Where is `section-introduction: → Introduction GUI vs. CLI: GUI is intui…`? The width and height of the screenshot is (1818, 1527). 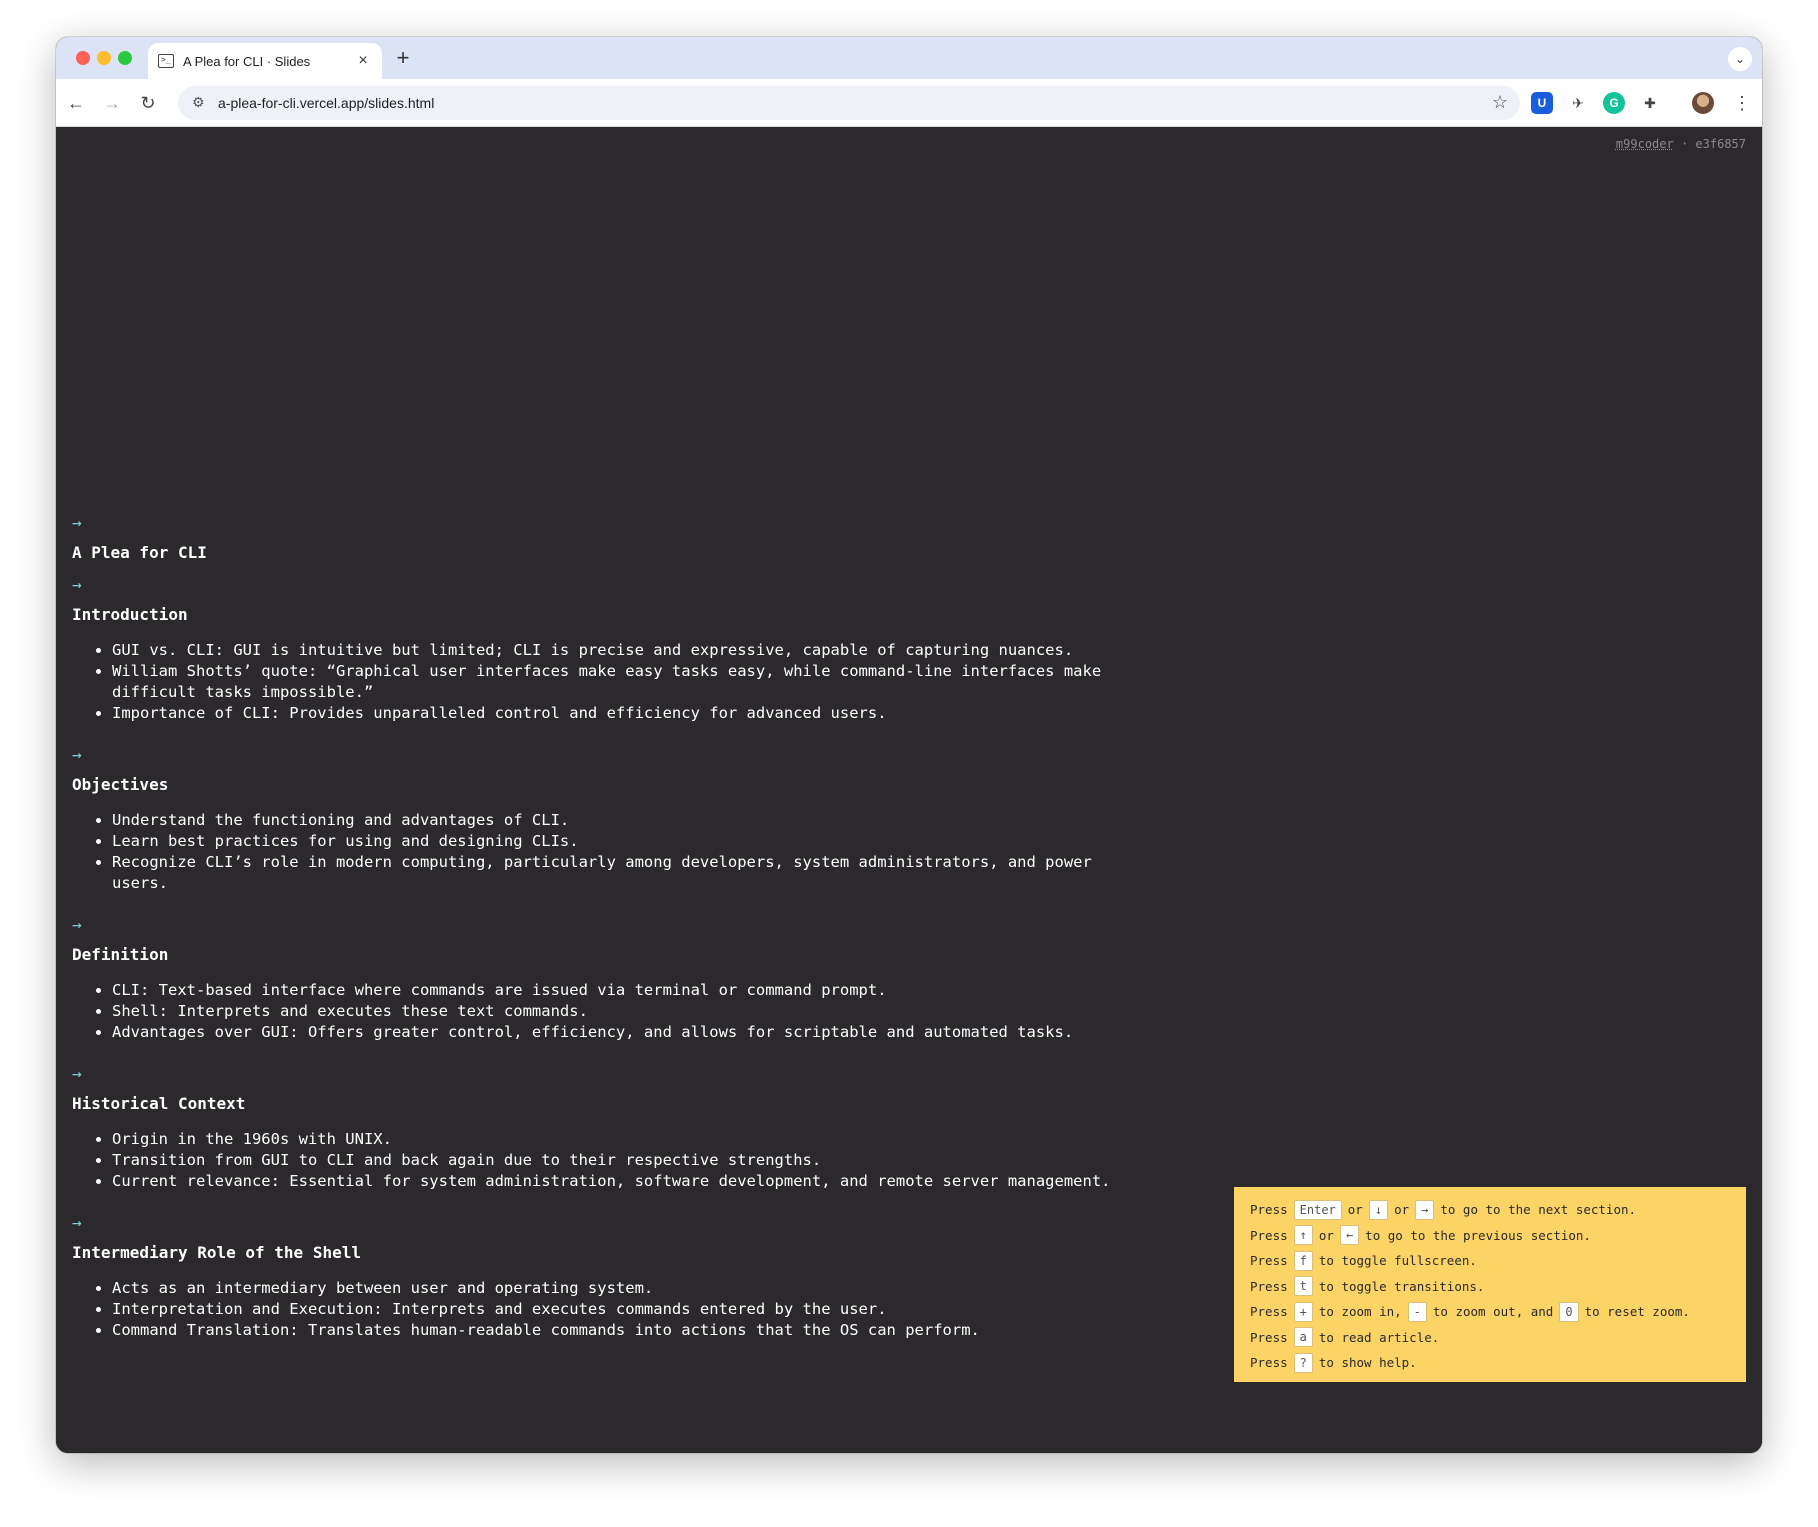
section-introduction: → Introduction GUI vs. CLI: GUI is intui… is located at coordinates (602, 649).